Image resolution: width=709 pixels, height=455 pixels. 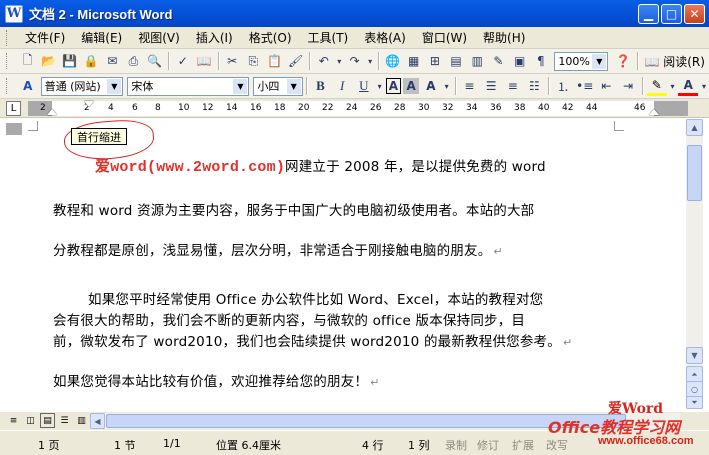 What do you see at coordinates (393, 86) in the screenshot?
I see `char-border-icon: A` at bounding box center [393, 86].